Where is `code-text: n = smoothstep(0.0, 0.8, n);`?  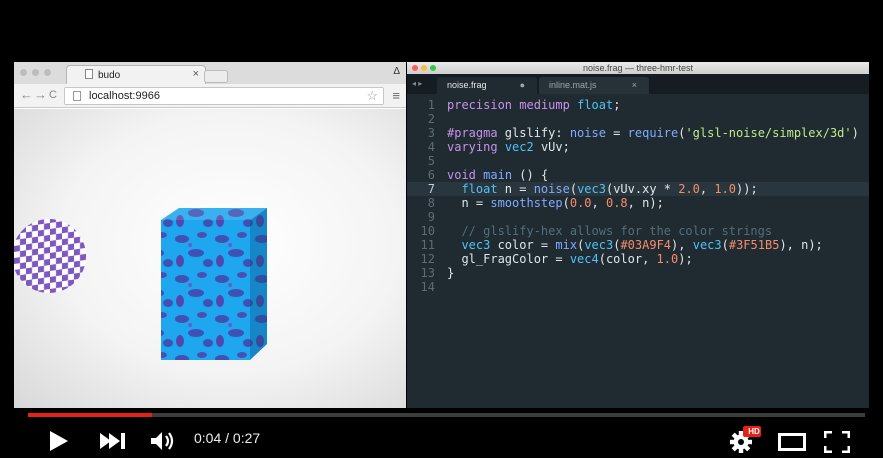
code-text: n = smoothstep(0.0, 0.8, n); is located at coordinates (555, 203).